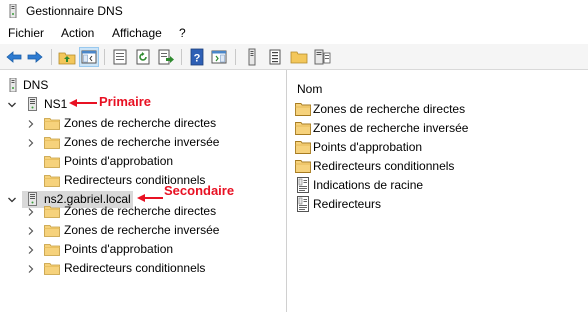  What do you see at coordinates (26, 33) in the screenshot?
I see `menu-fichier: Fichier` at bounding box center [26, 33].